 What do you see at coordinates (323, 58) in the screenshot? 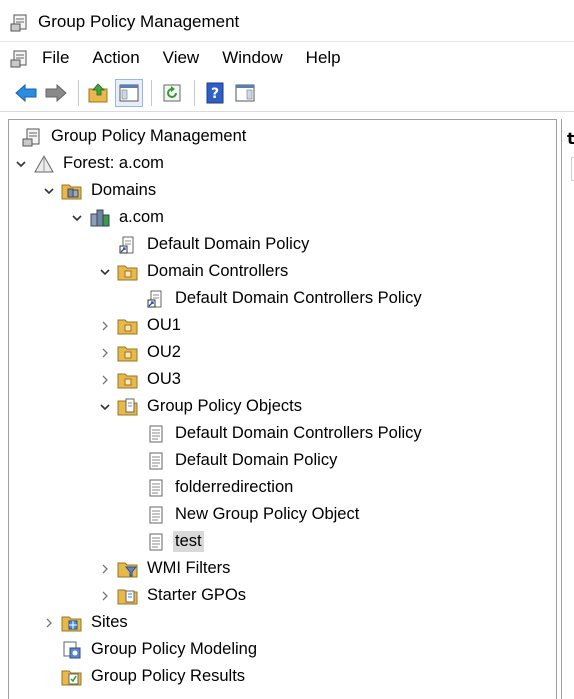
I see `menu-help: Help` at bounding box center [323, 58].